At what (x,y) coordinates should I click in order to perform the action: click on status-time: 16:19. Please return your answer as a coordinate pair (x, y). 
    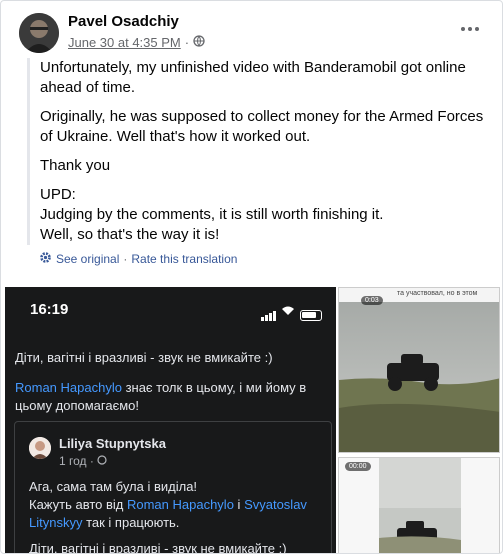
    Looking at the image, I should click on (49, 309).